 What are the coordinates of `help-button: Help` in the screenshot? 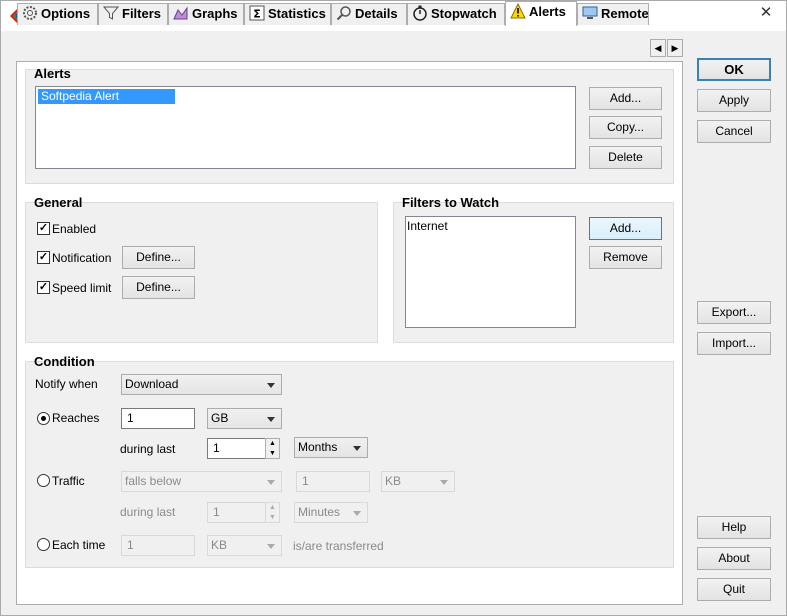 It's located at (734, 527).